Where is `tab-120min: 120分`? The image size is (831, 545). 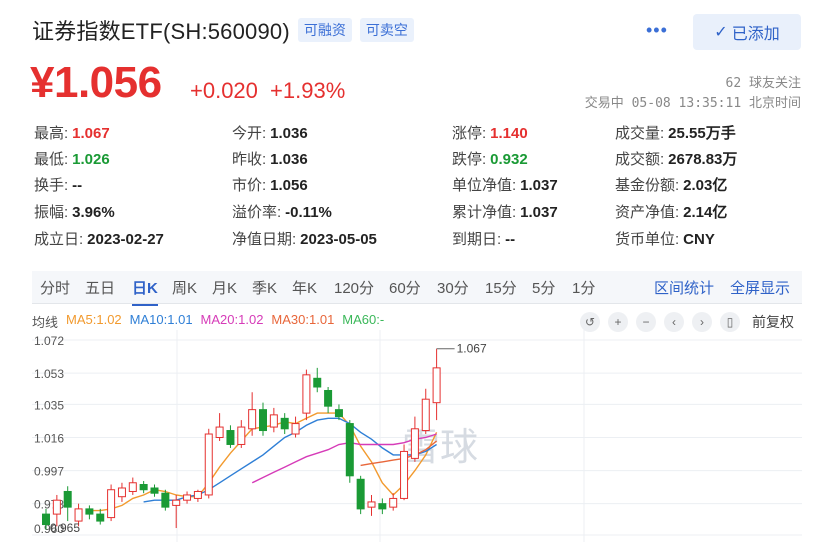
tab-120min: 120分 is located at coordinates (354, 287).